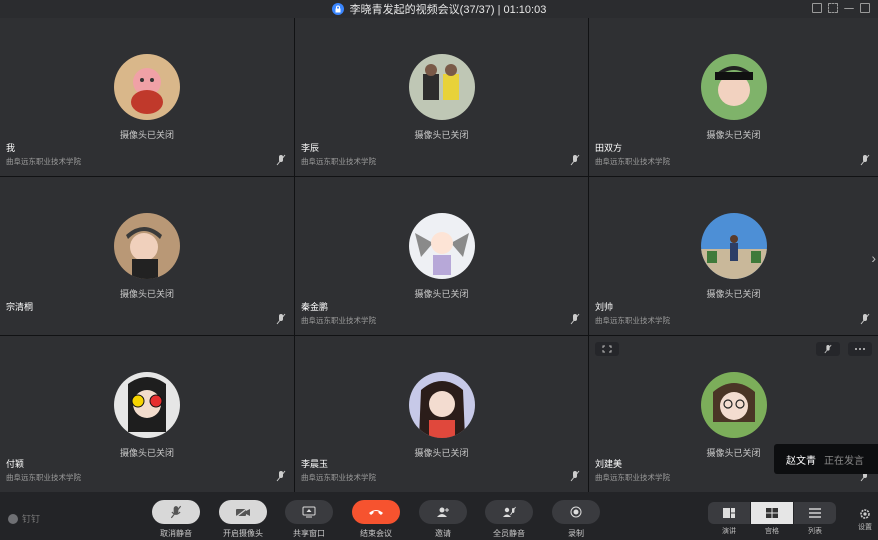 Image resolution: width=878 pixels, height=540 pixels. Describe the element at coordinates (443, 519) in the screenshot. I see `invite-button: 邀请` at that location.